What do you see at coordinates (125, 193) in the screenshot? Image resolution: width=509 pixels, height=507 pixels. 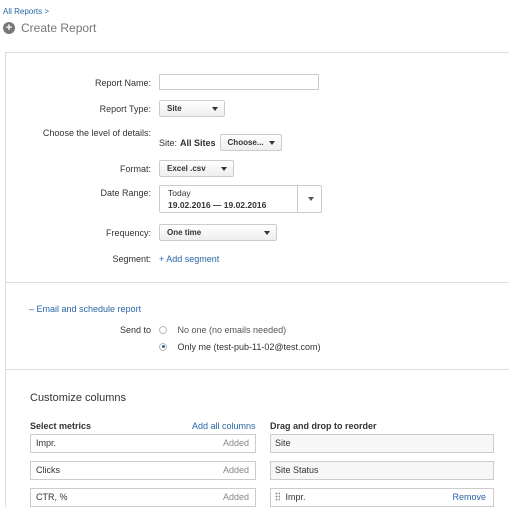 I see `date-range-label: Date Range:` at bounding box center [125, 193].